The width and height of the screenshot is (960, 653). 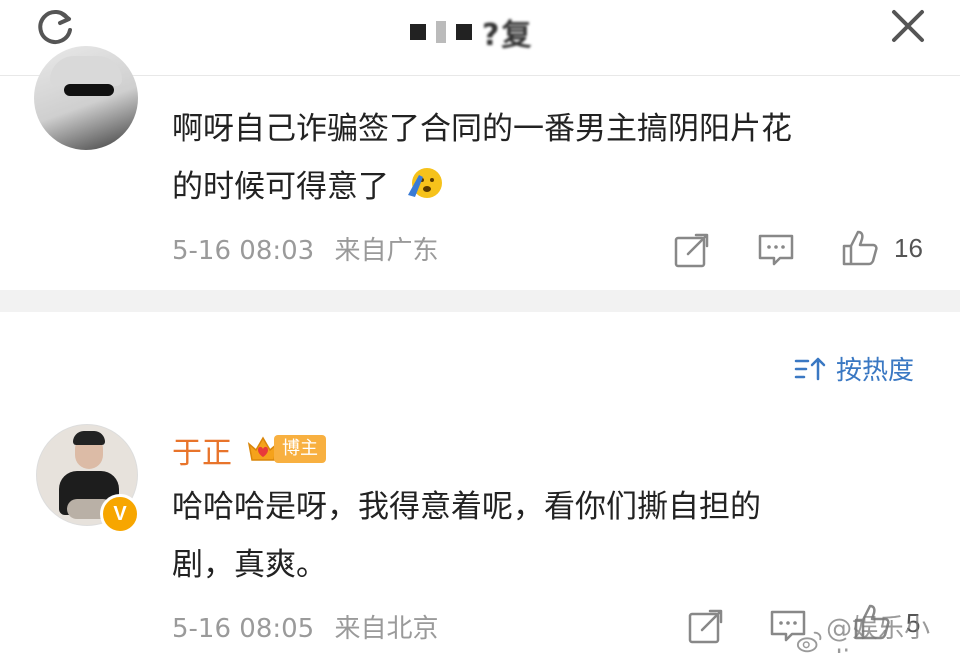 I want to click on comment-time: 5-16 08:05, so click(x=243, y=629).